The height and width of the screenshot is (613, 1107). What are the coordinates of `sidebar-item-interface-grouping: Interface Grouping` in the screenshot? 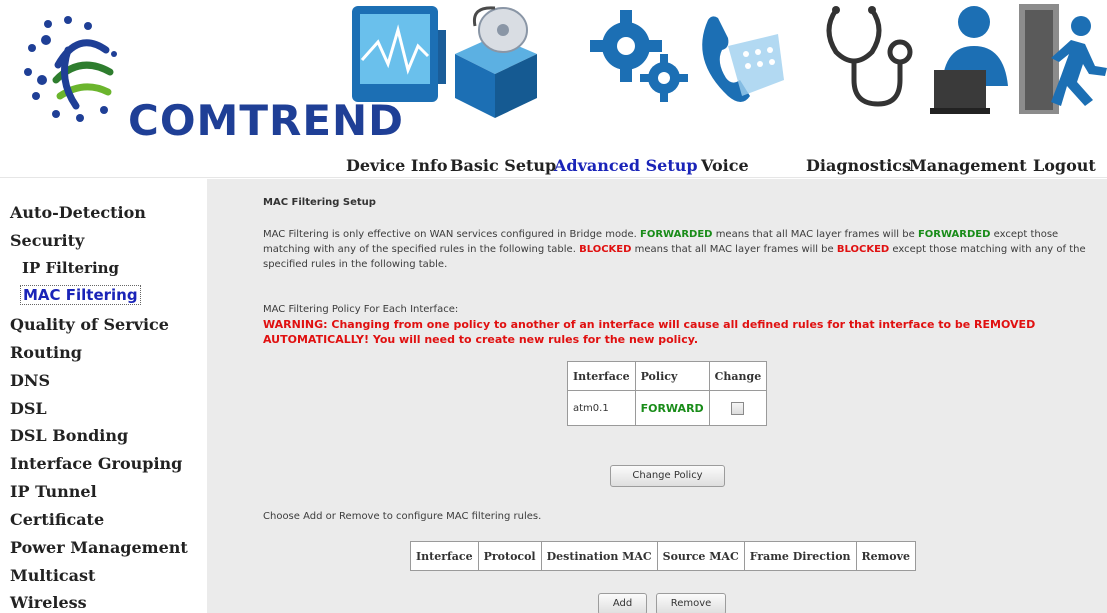 It's located at (96, 463).